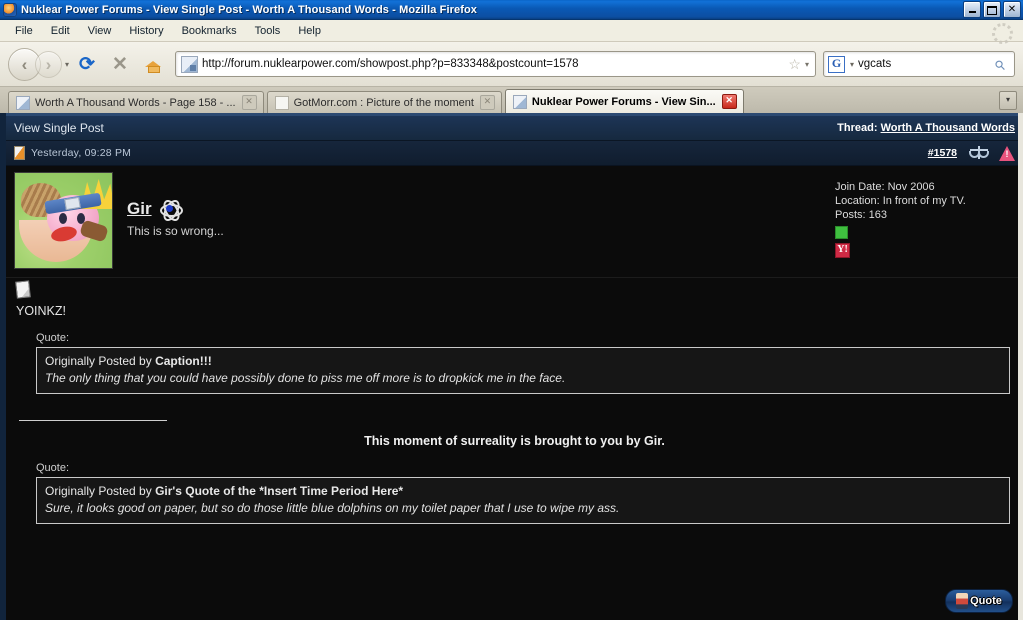 The width and height of the screenshot is (1023, 620). What do you see at coordinates (857, 128) in the screenshot?
I see `thread-label: Thread:` at bounding box center [857, 128].